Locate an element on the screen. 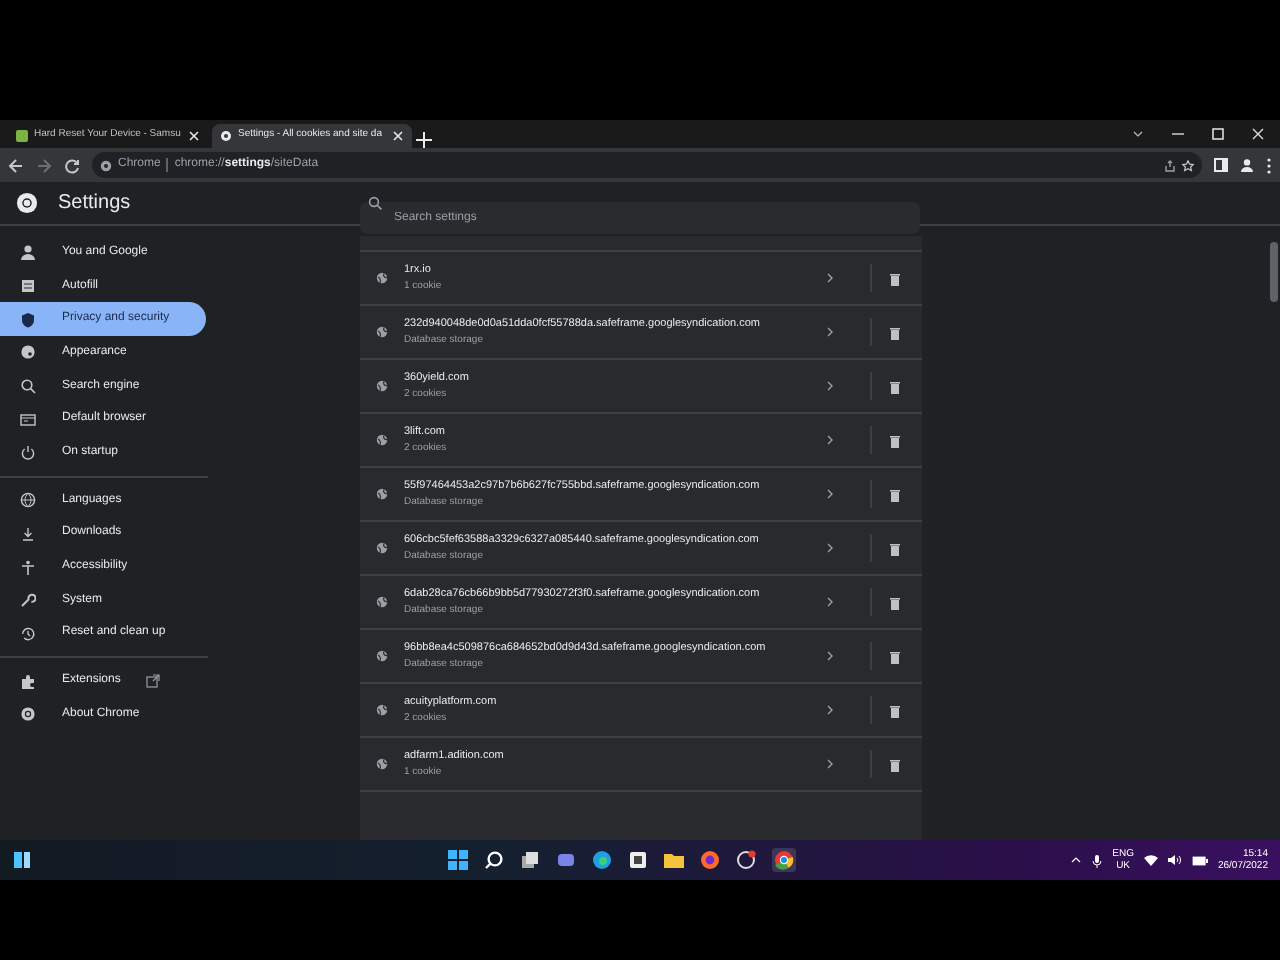 The image size is (1280, 960). share-icon is located at coordinates (1170, 165).